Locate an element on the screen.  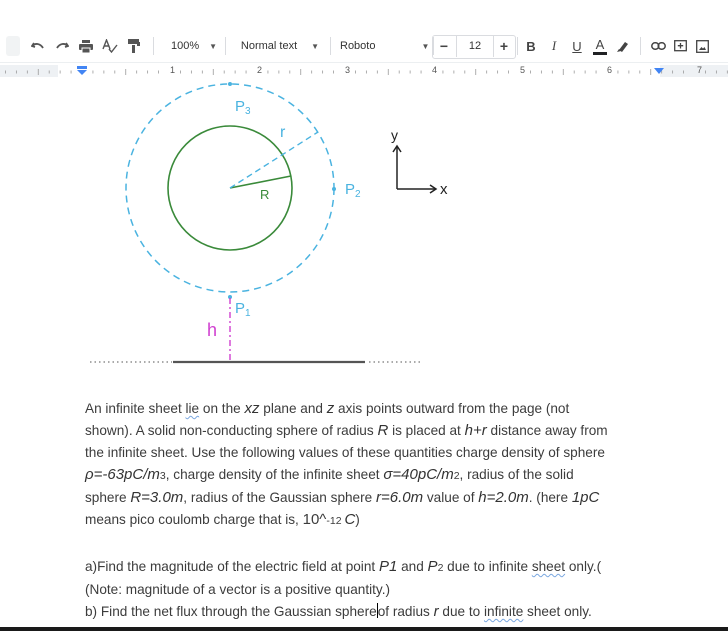
label-p3: P3 is located at coordinates (243, 107).